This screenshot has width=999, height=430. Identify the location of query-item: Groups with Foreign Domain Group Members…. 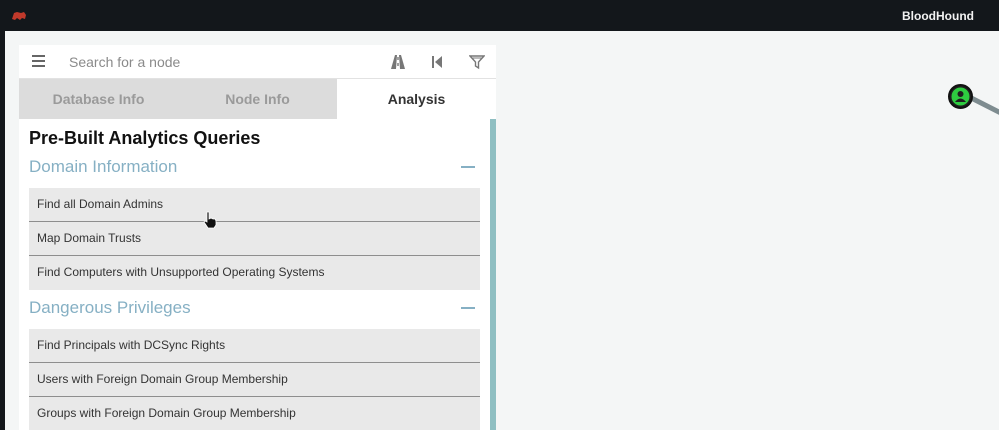
(254, 413).